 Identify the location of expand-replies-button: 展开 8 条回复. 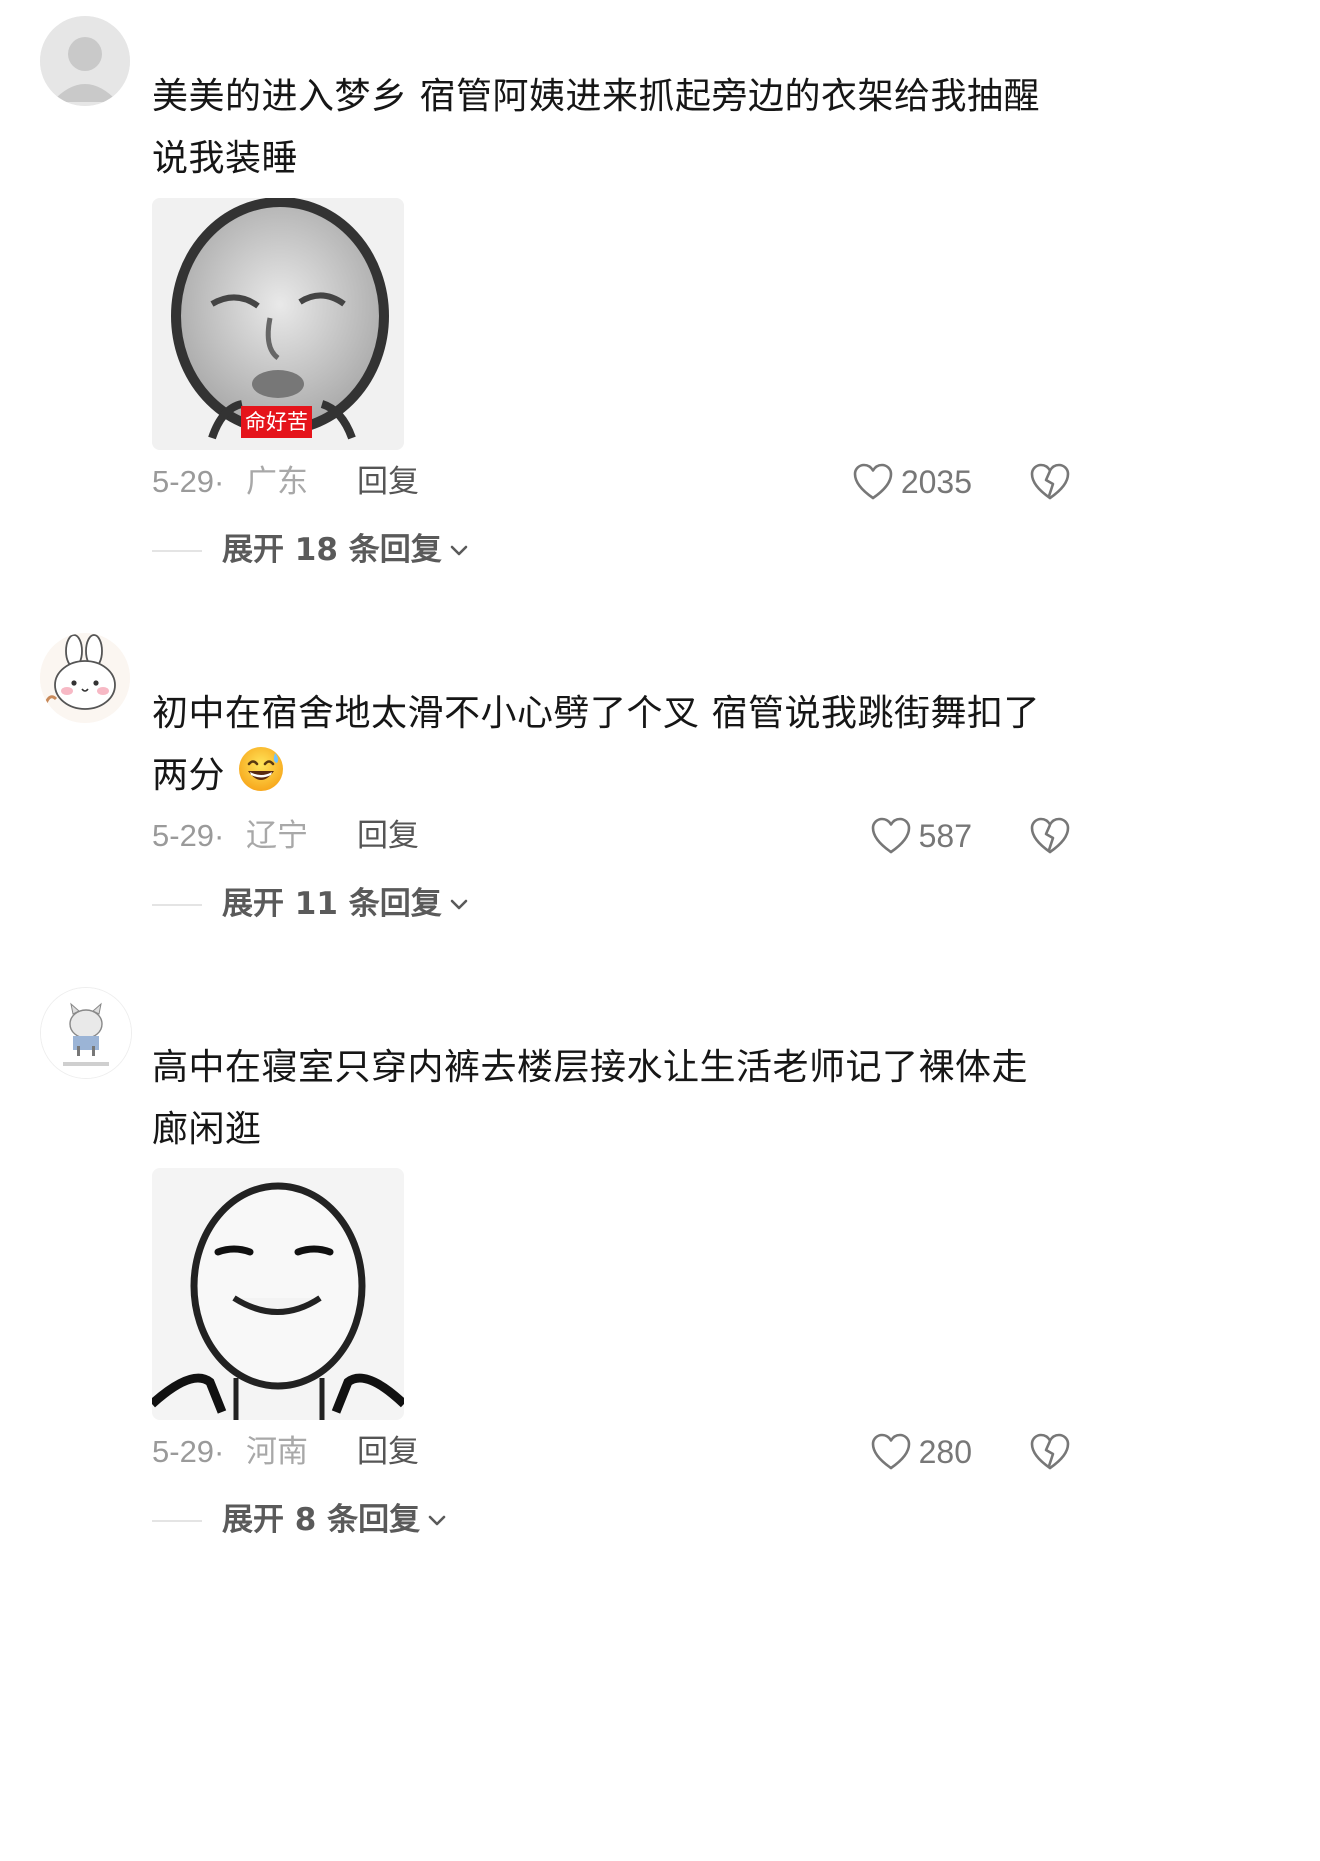
(335, 1520).